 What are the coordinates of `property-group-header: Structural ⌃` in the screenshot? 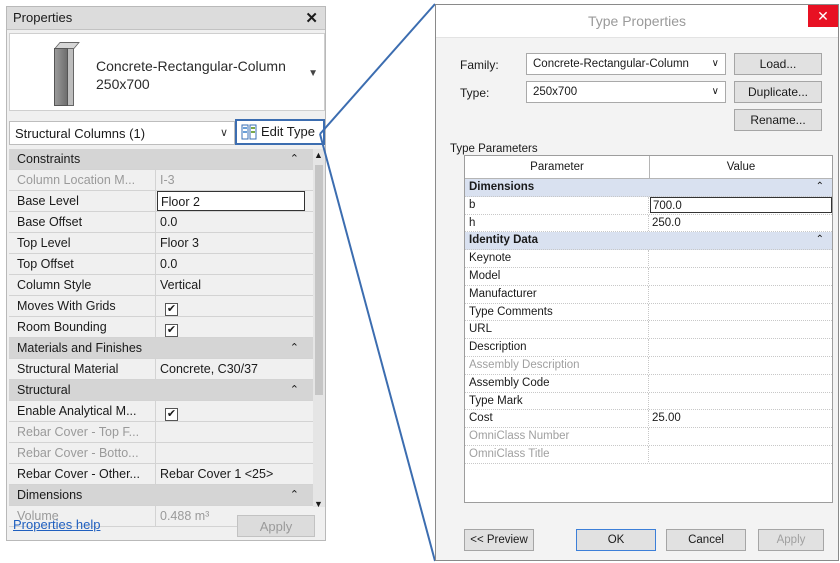 It's located at (161, 390).